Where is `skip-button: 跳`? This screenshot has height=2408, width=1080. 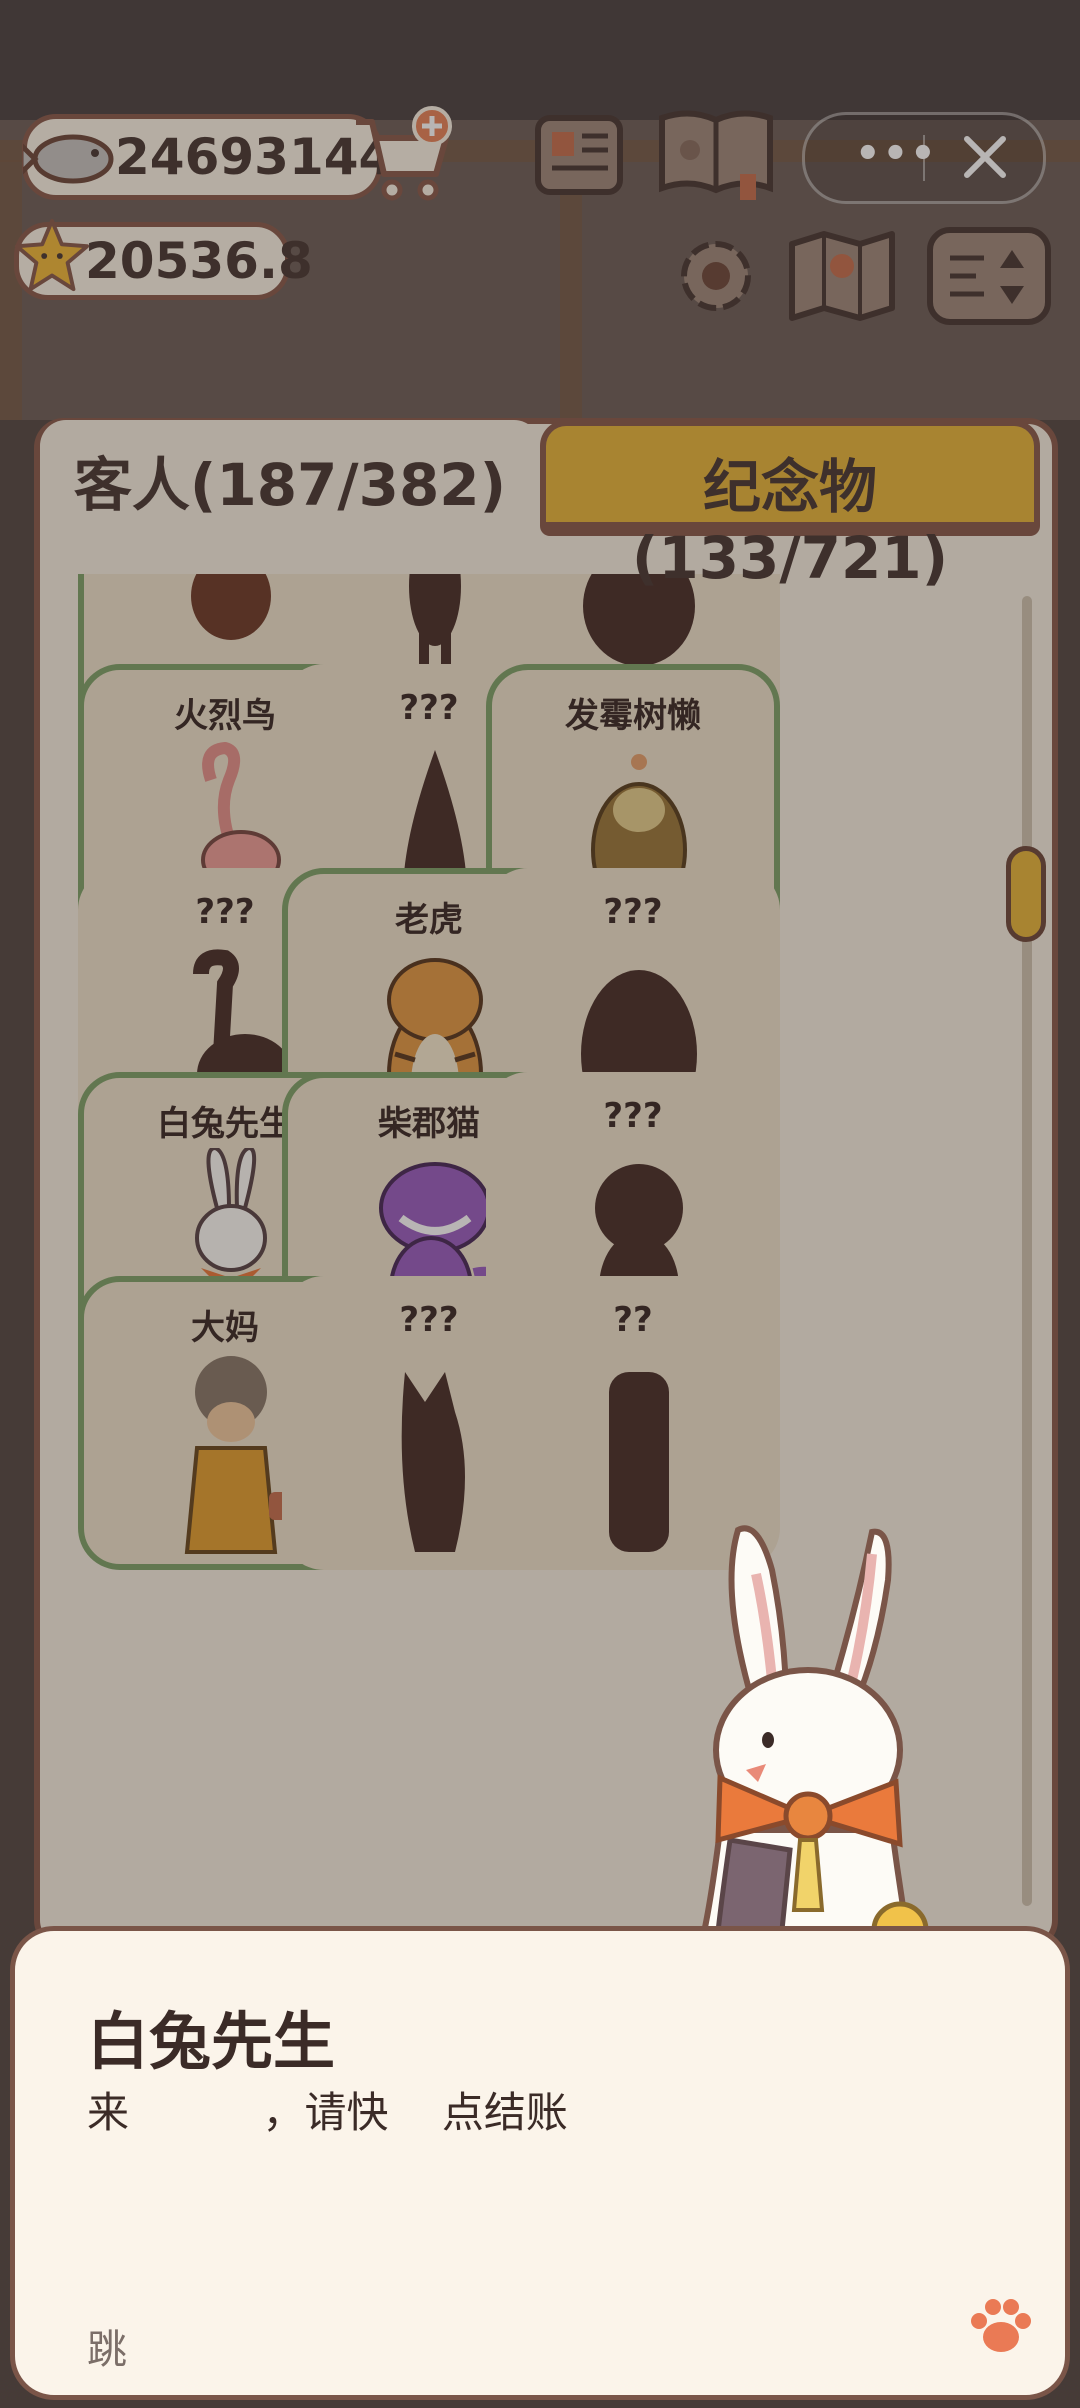 skip-button: 跳 is located at coordinates (107, 2346).